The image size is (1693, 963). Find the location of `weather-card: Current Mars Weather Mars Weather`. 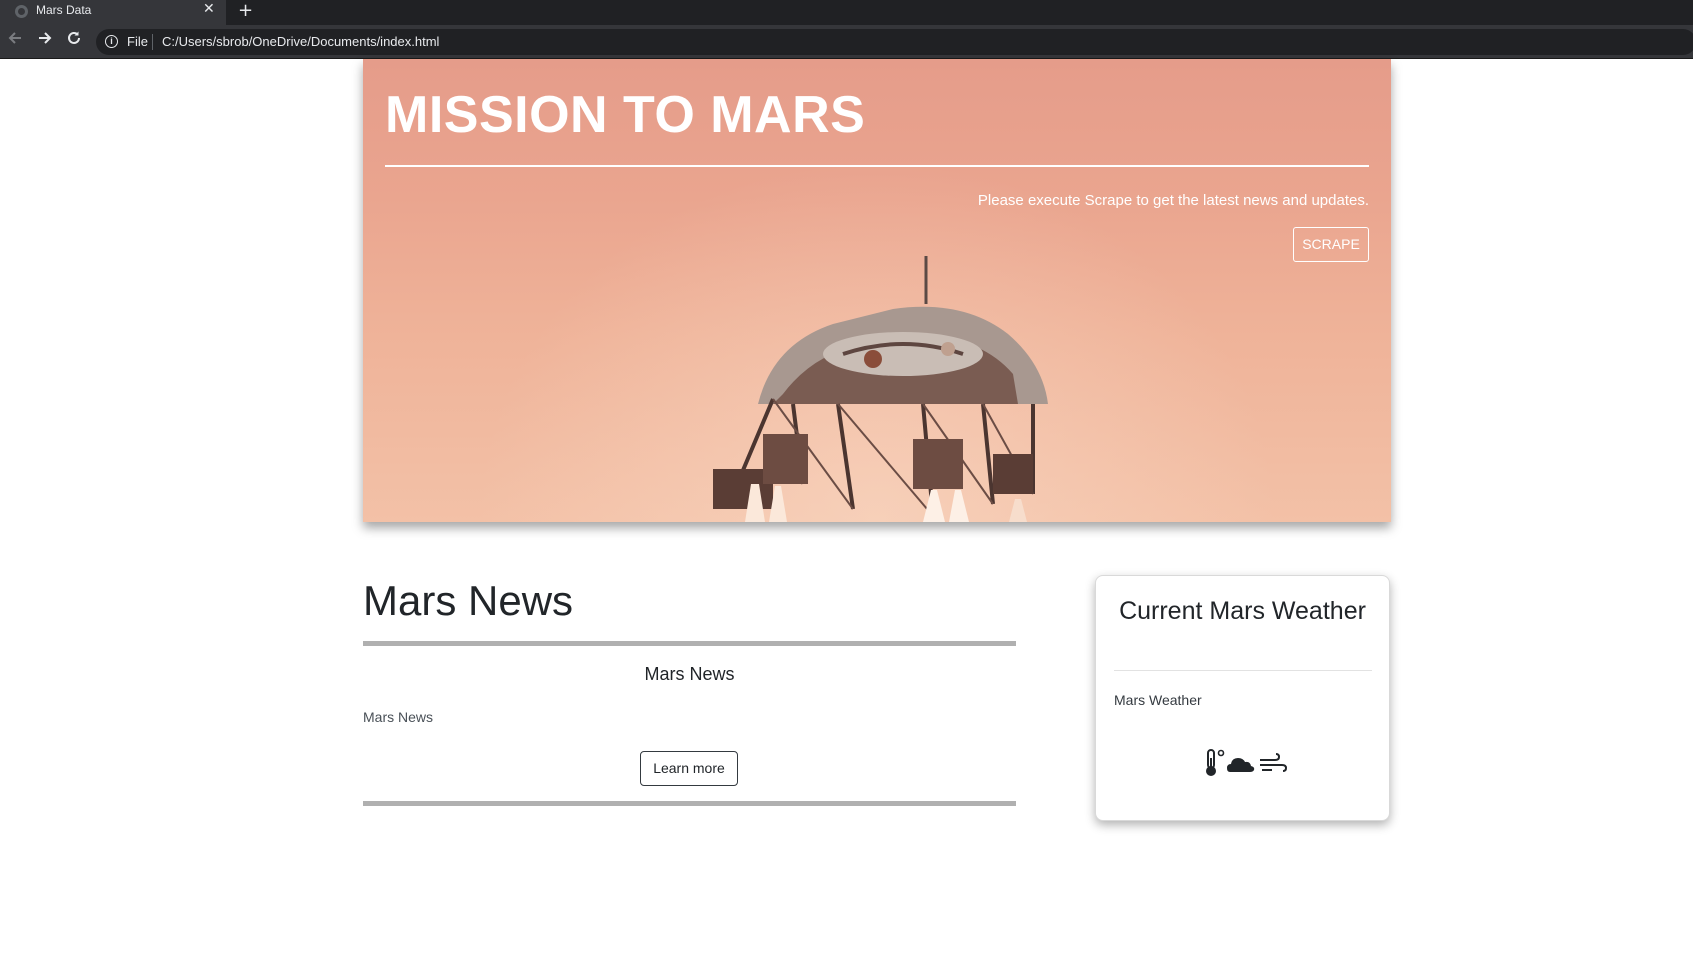

weather-card: Current Mars Weather Mars Weather is located at coordinates (1242, 698).